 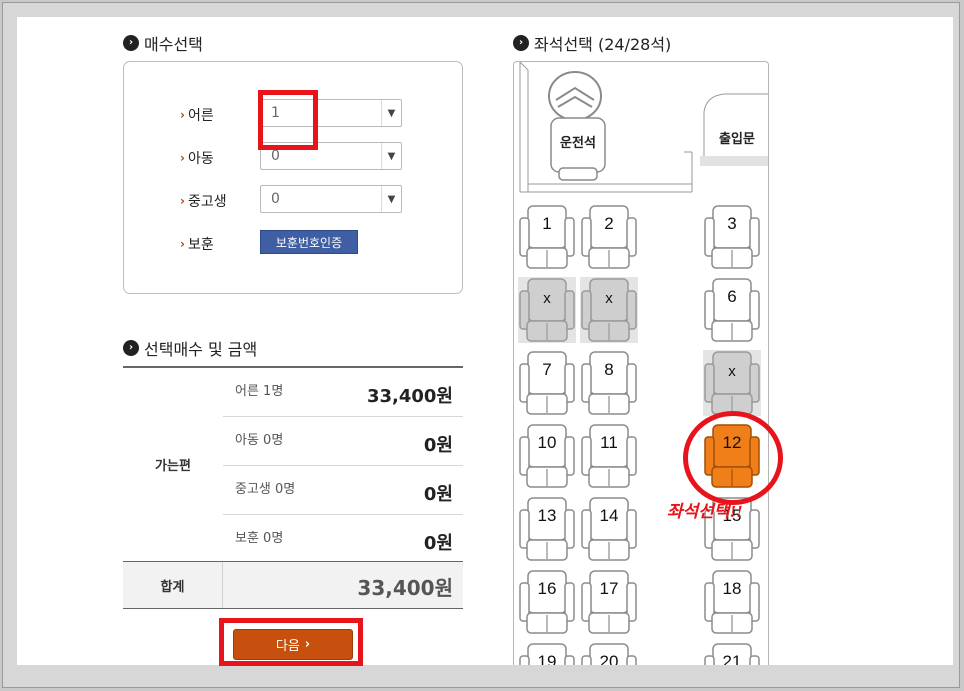 What do you see at coordinates (200, 245) in the screenshot?
I see `veteran-label-text: 보훈` at bounding box center [200, 245].